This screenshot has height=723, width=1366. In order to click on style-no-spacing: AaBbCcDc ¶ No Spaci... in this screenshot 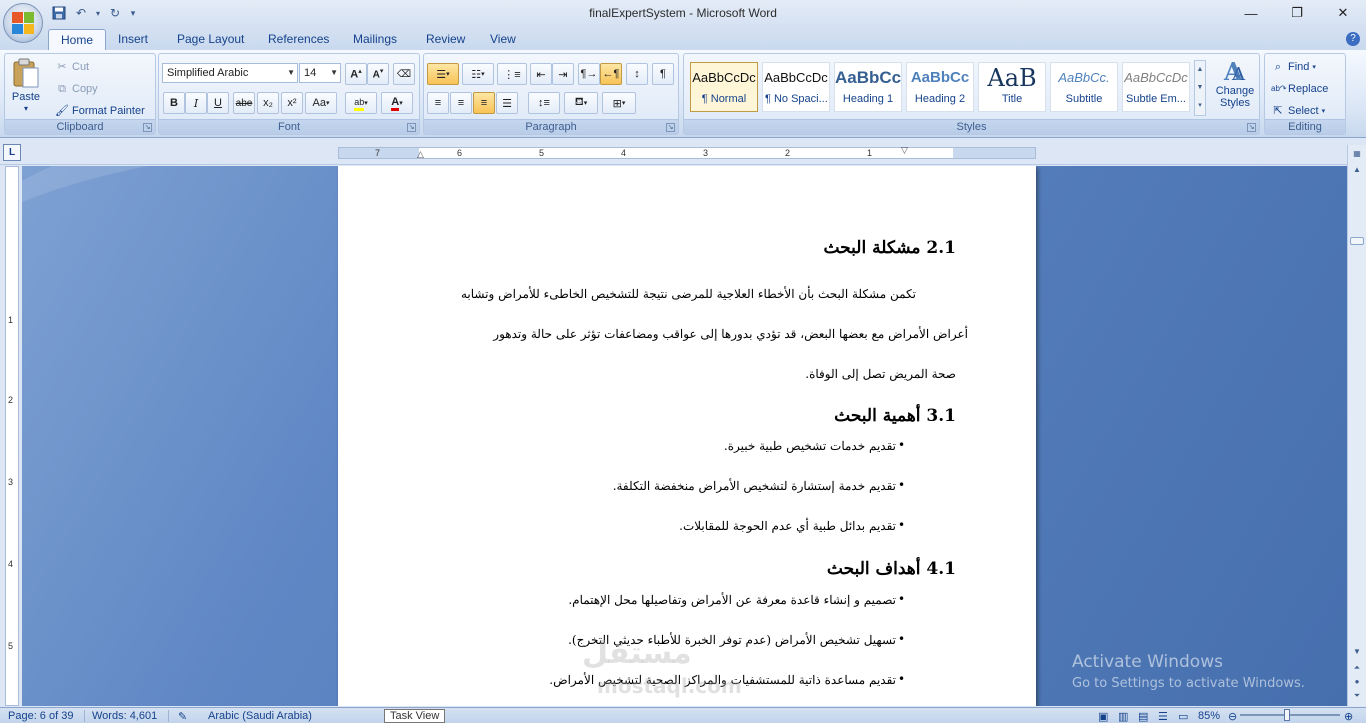, I will do `click(796, 87)`.